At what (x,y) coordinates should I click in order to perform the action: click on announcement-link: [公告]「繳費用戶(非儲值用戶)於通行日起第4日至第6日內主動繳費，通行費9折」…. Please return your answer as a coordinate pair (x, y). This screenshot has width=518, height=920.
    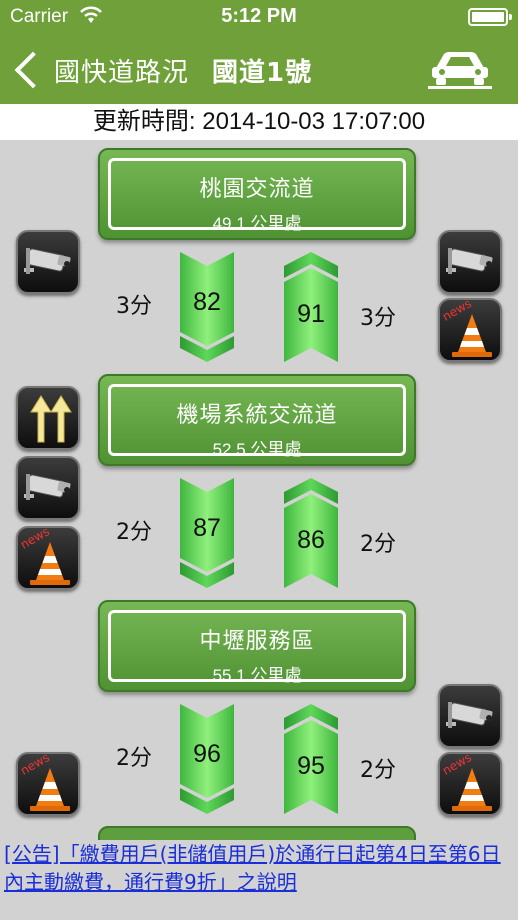
    Looking at the image, I should click on (259, 880).